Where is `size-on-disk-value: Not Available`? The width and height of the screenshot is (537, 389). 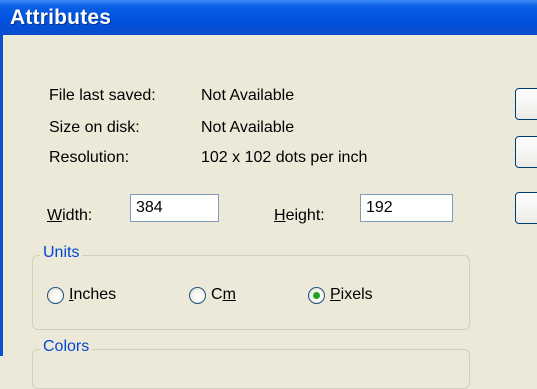
size-on-disk-value: Not Available is located at coordinates (248, 127).